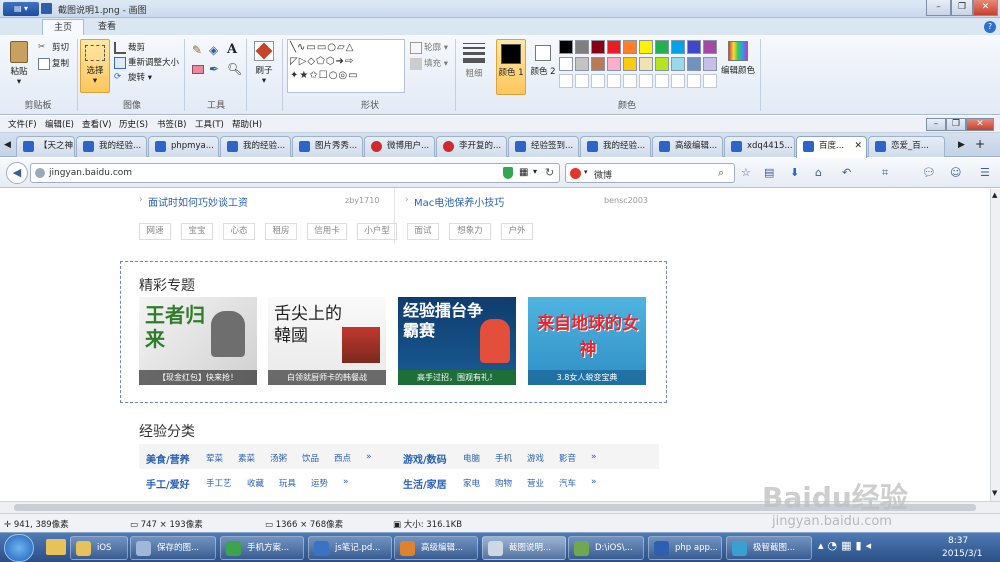 Image resolution: width=1000 pixels, height=562 pixels. Describe the element at coordinates (319, 483) in the screenshot. I see `category-item-link: 运势` at that location.